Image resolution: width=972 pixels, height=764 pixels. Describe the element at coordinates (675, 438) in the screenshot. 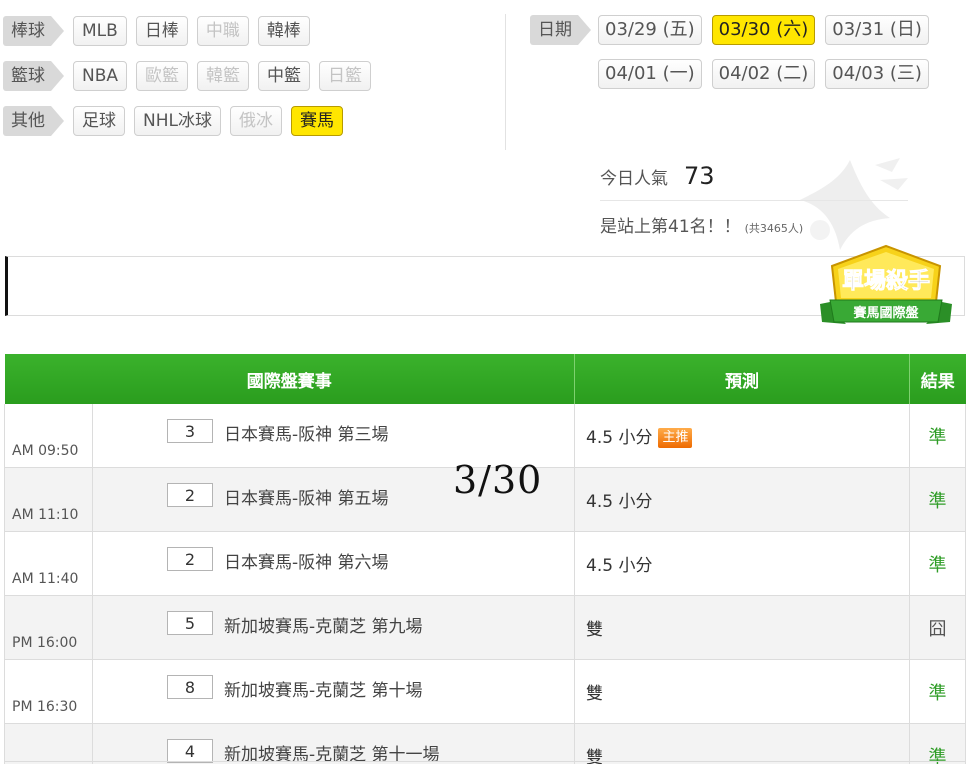

I see `main-pick-tag: 主推` at that location.